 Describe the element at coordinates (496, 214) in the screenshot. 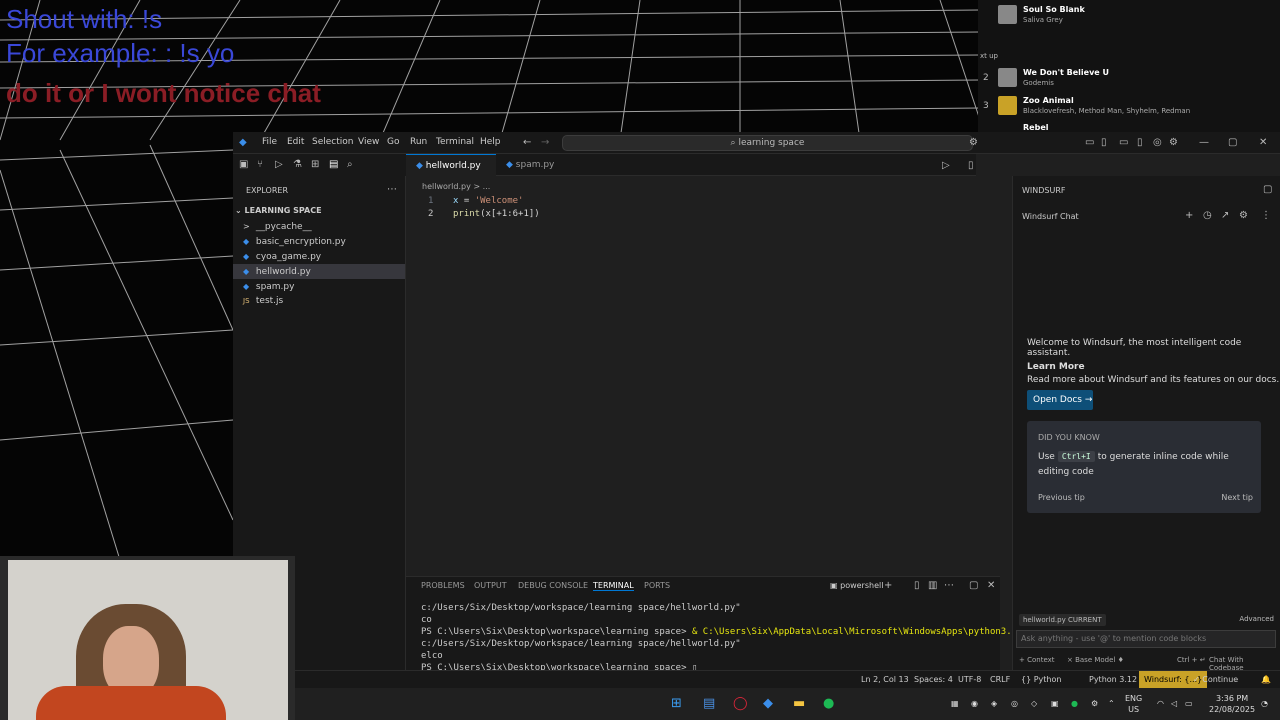

I see `code-line-2: print(x[+1:6+1])` at that location.